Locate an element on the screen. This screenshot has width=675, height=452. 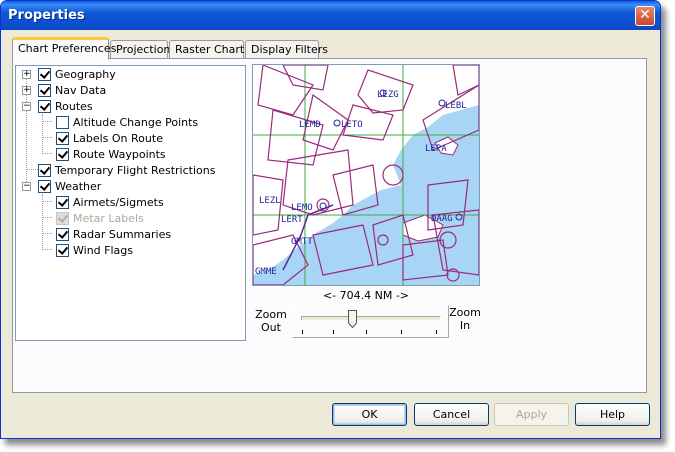
tree-item-routes: − Routes is located at coordinates (57, 106).